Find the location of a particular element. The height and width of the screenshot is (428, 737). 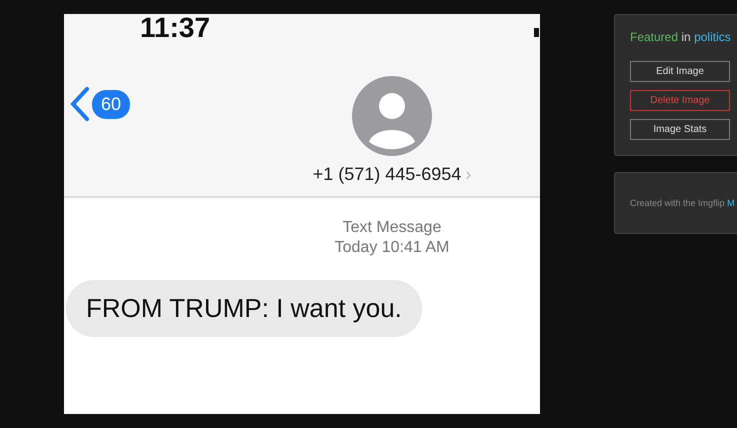

battery-icon is located at coordinates (536, 32).